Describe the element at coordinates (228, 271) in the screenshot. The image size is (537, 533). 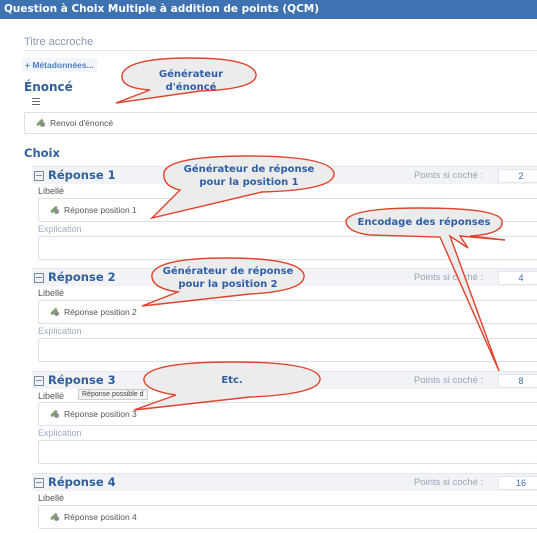
I see `callout-reponse2-line1: Générateur de réponse` at that location.